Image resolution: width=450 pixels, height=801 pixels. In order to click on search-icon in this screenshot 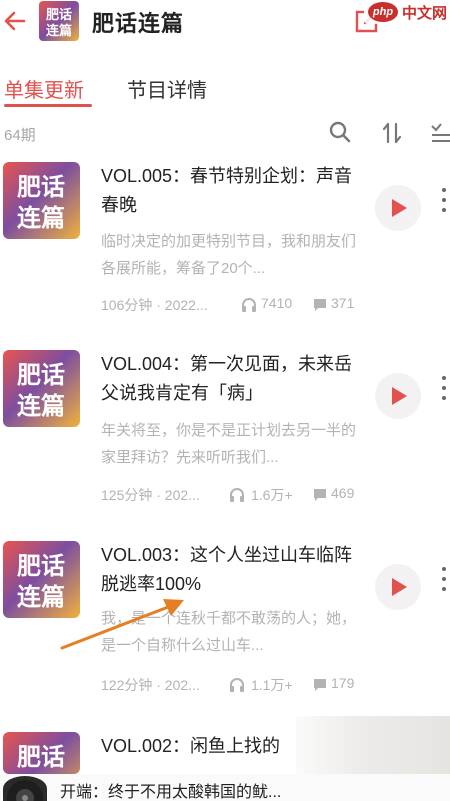, I will do `click(340, 132)`.